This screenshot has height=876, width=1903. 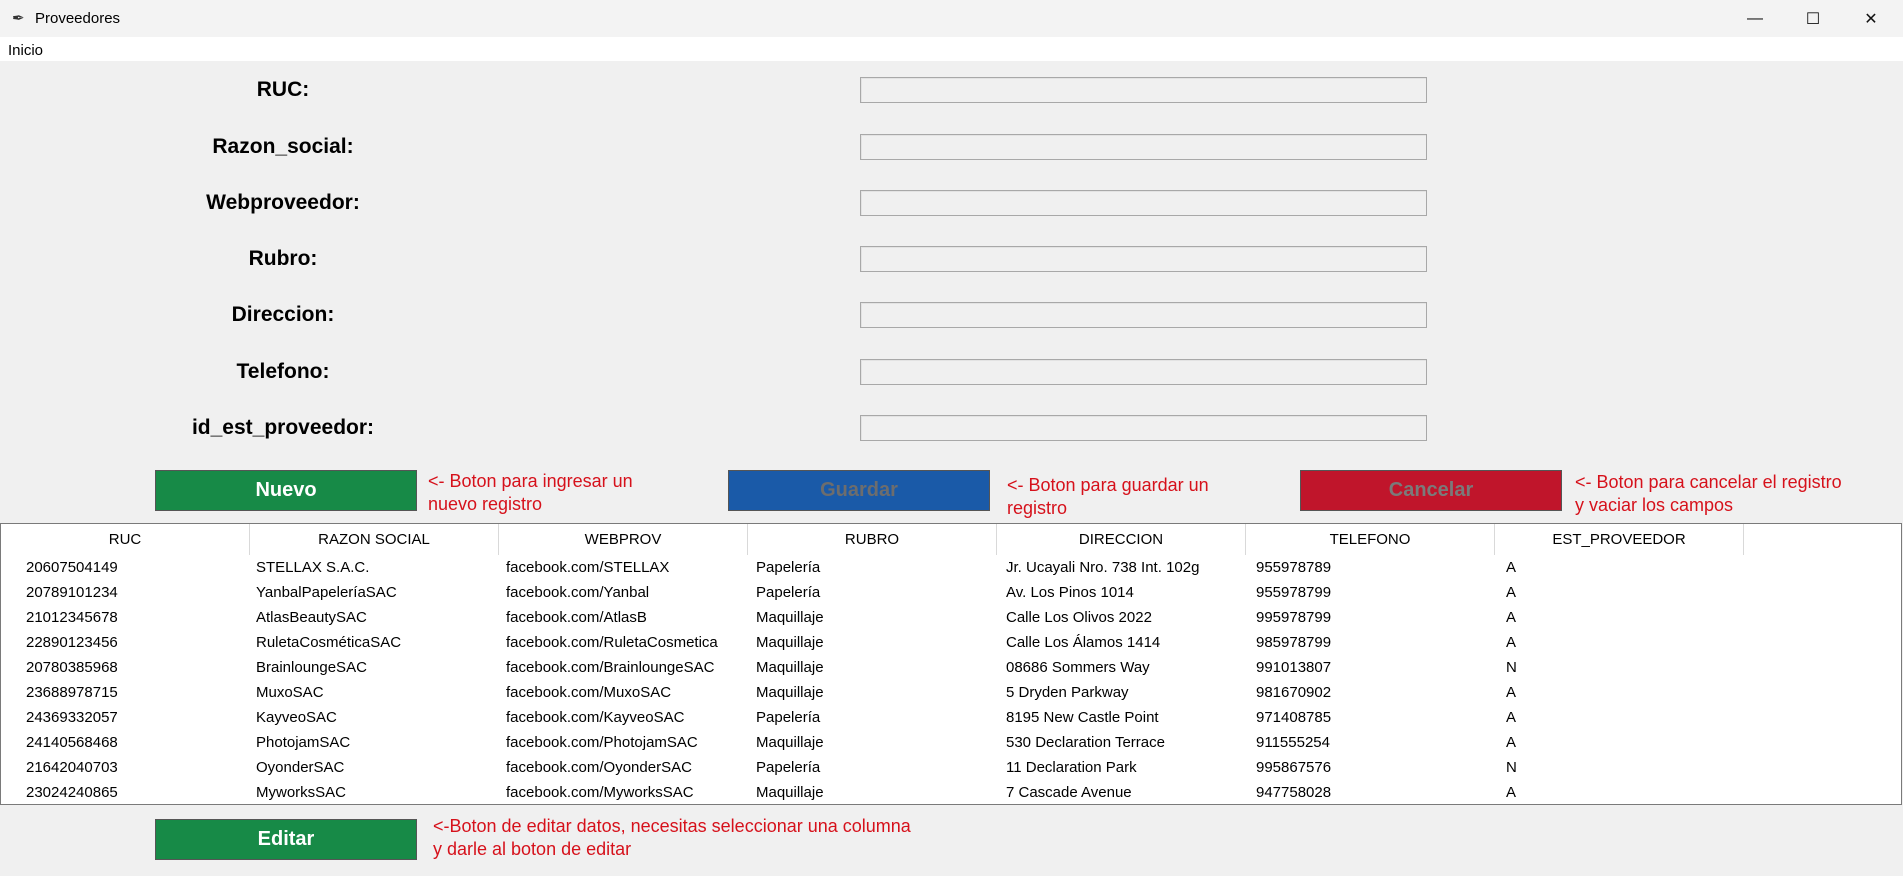 I want to click on cell-telefono: 995978799, so click(x=1294, y=617).